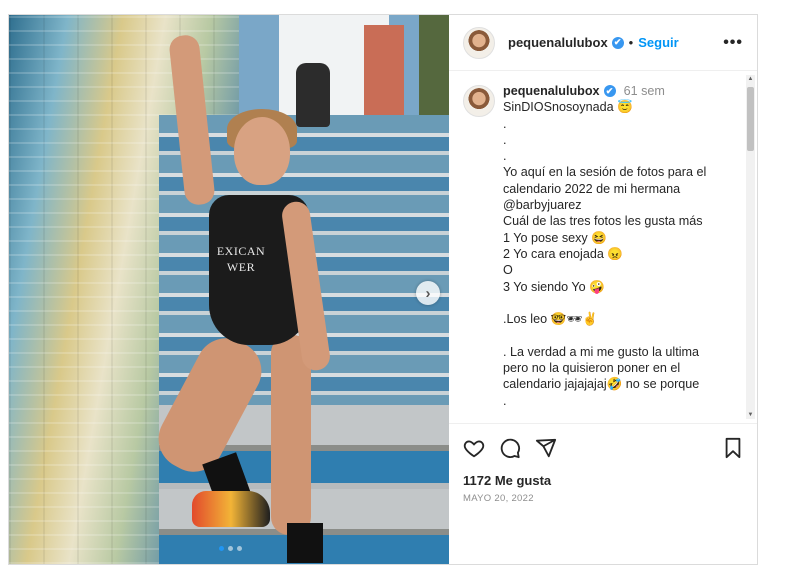  What do you see at coordinates (563, 253) in the screenshot?
I see `caption-line: 2 Yo cara enojada 😠` at bounding box center [563, 253].